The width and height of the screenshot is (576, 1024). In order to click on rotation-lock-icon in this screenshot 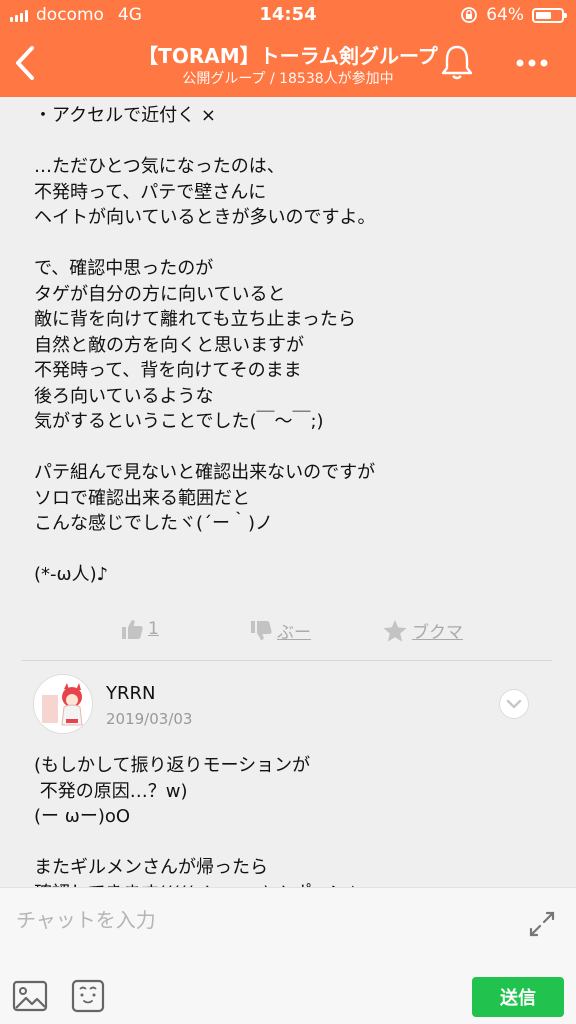, I will do `click(469, 15)`.